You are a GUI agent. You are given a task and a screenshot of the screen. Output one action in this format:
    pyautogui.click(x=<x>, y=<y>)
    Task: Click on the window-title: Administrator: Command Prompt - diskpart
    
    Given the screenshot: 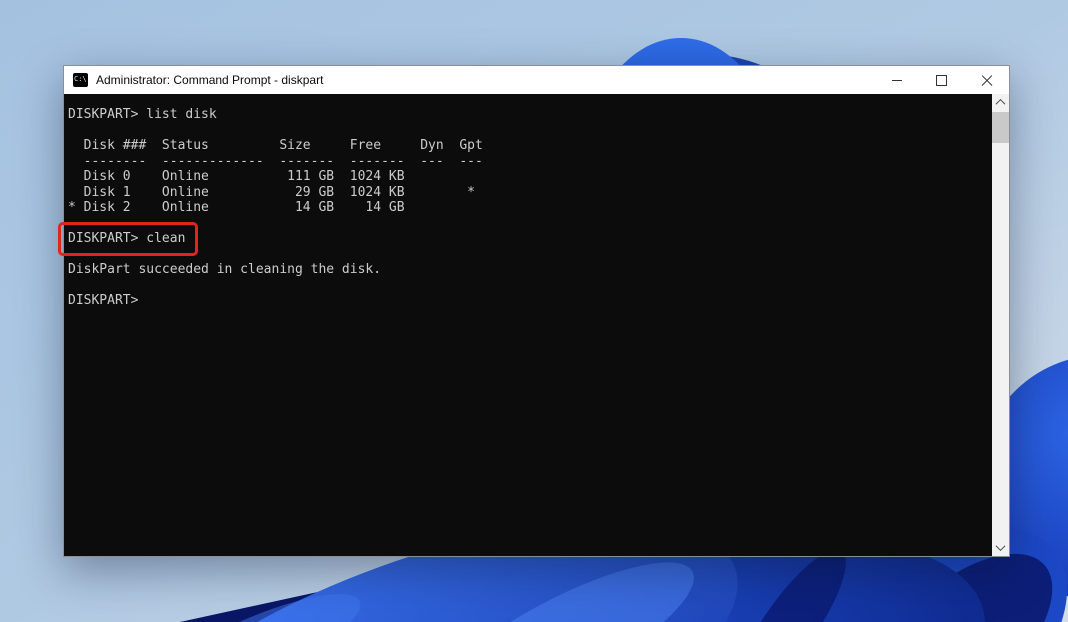 What is the action you would take?
    pyautogui.click(x=210, y=80)
    